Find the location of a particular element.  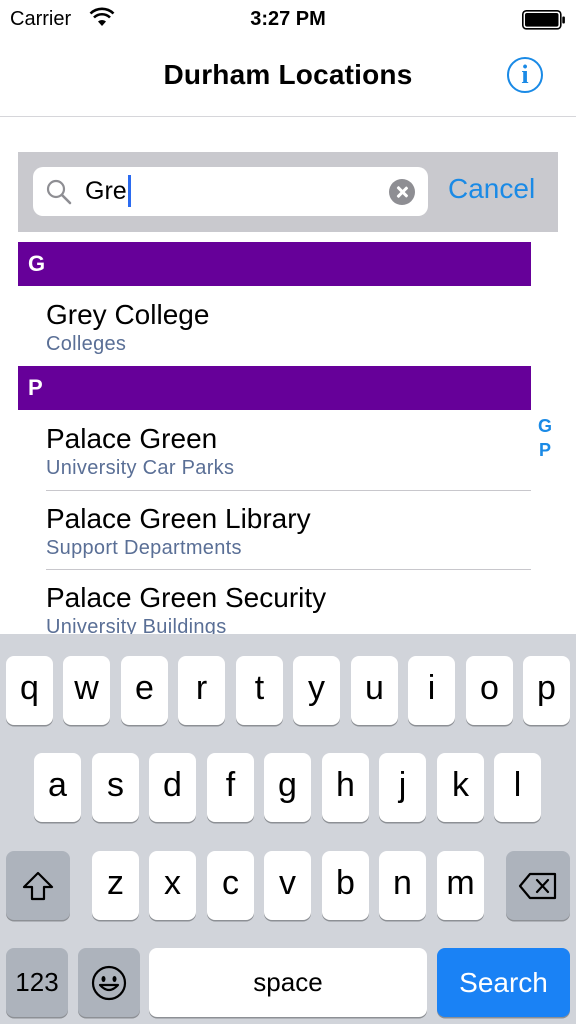

key-k: k is located at coordinates (460, 787).